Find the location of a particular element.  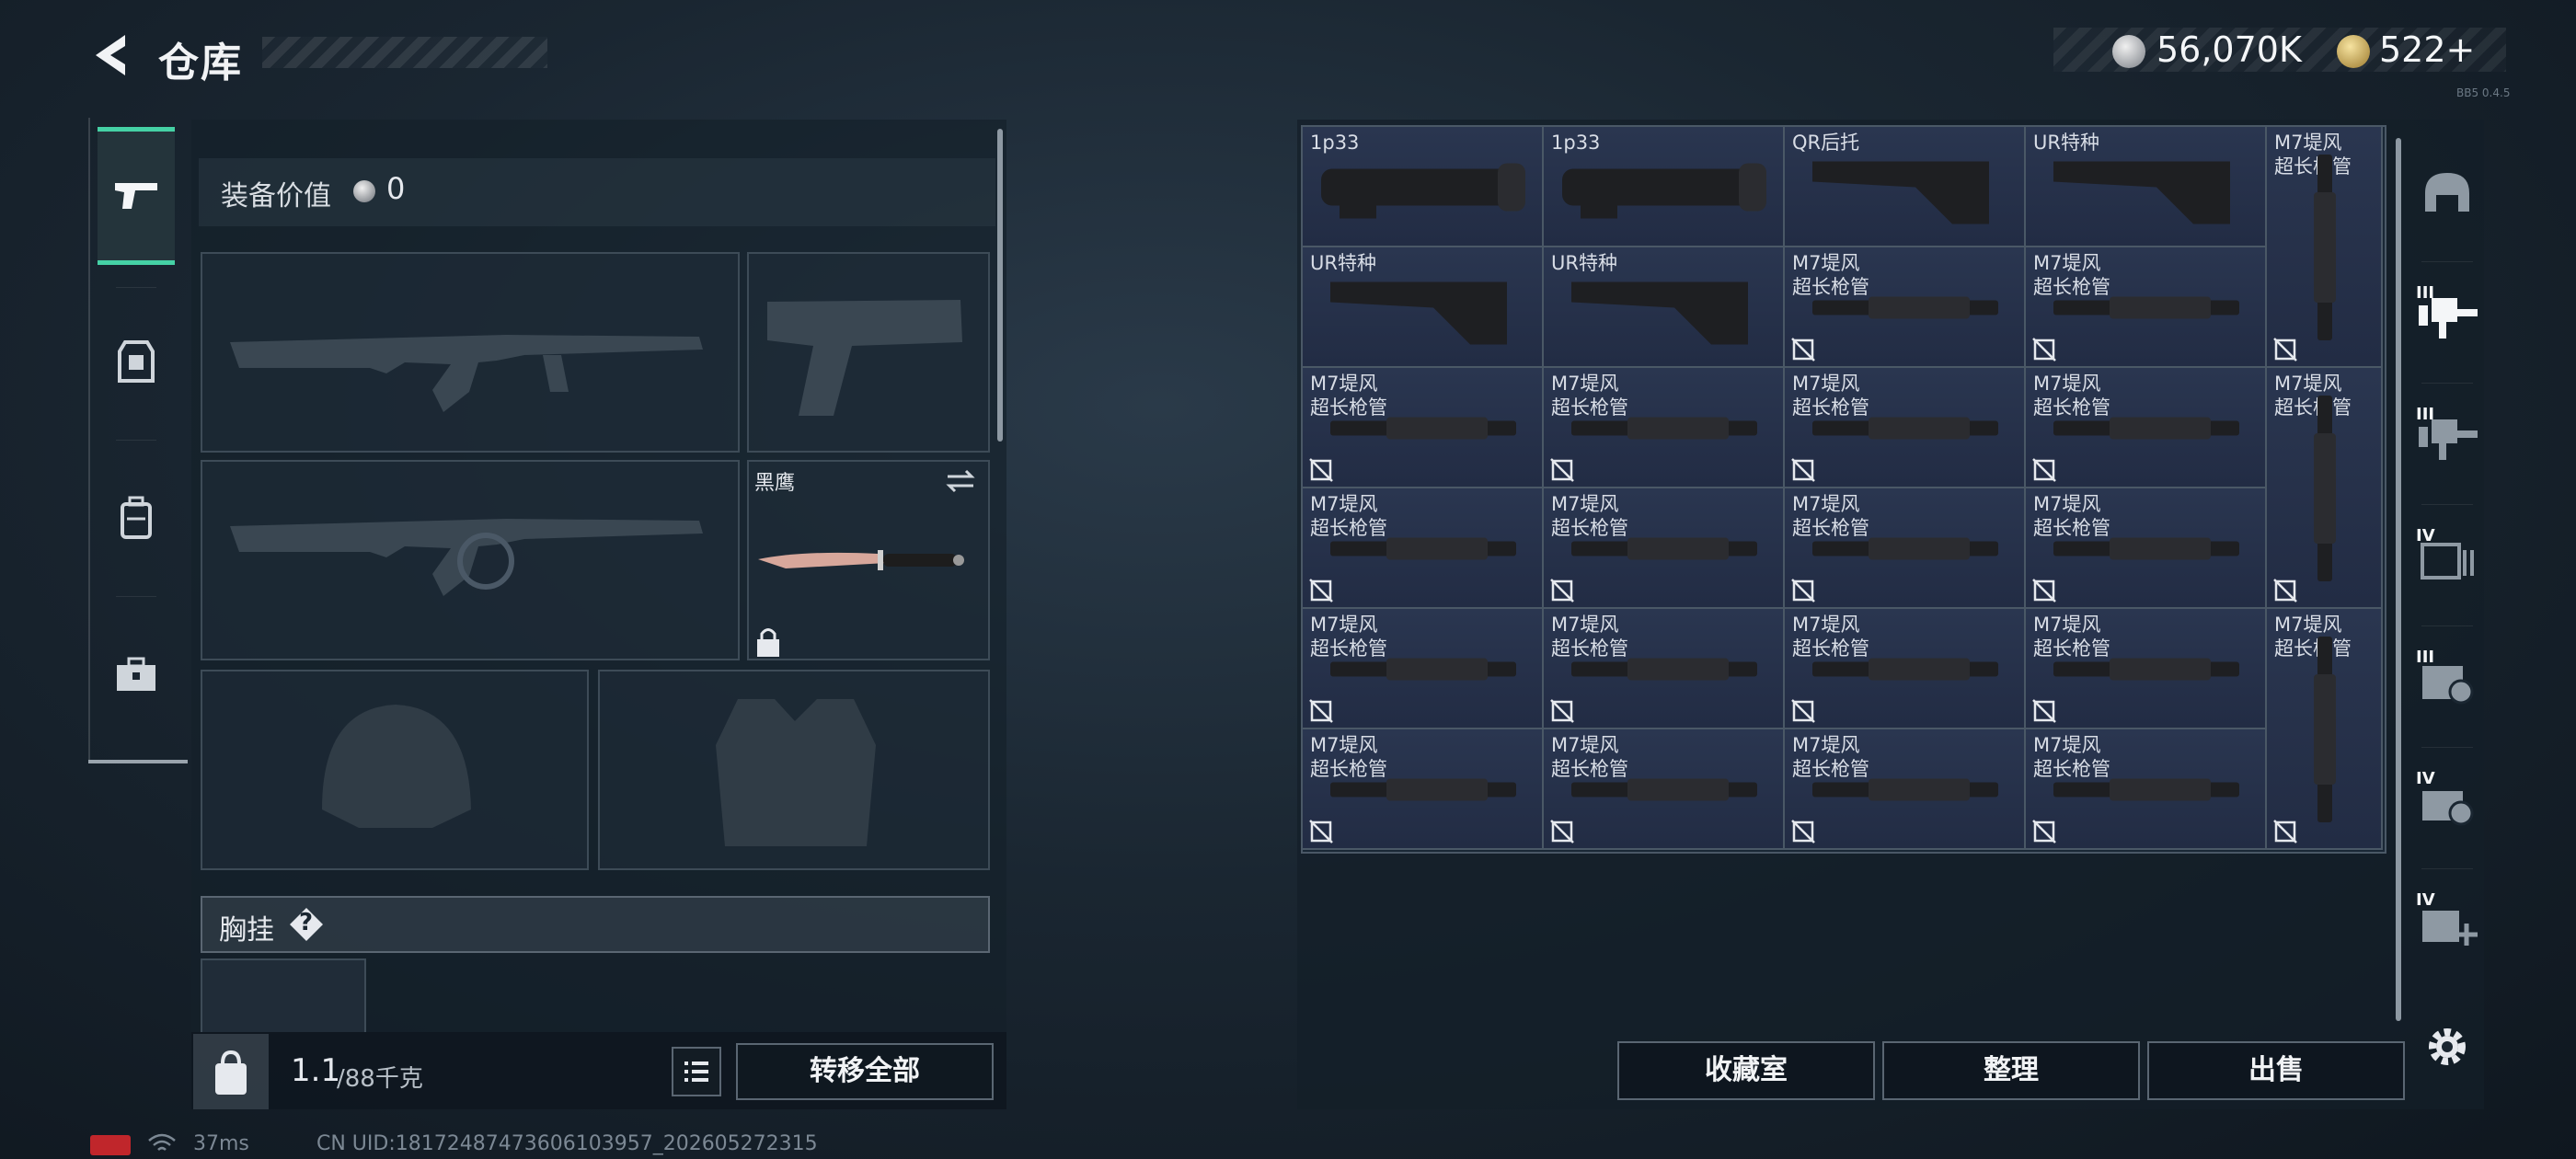

tab-medical: III is located at coordinates (2447, 681).